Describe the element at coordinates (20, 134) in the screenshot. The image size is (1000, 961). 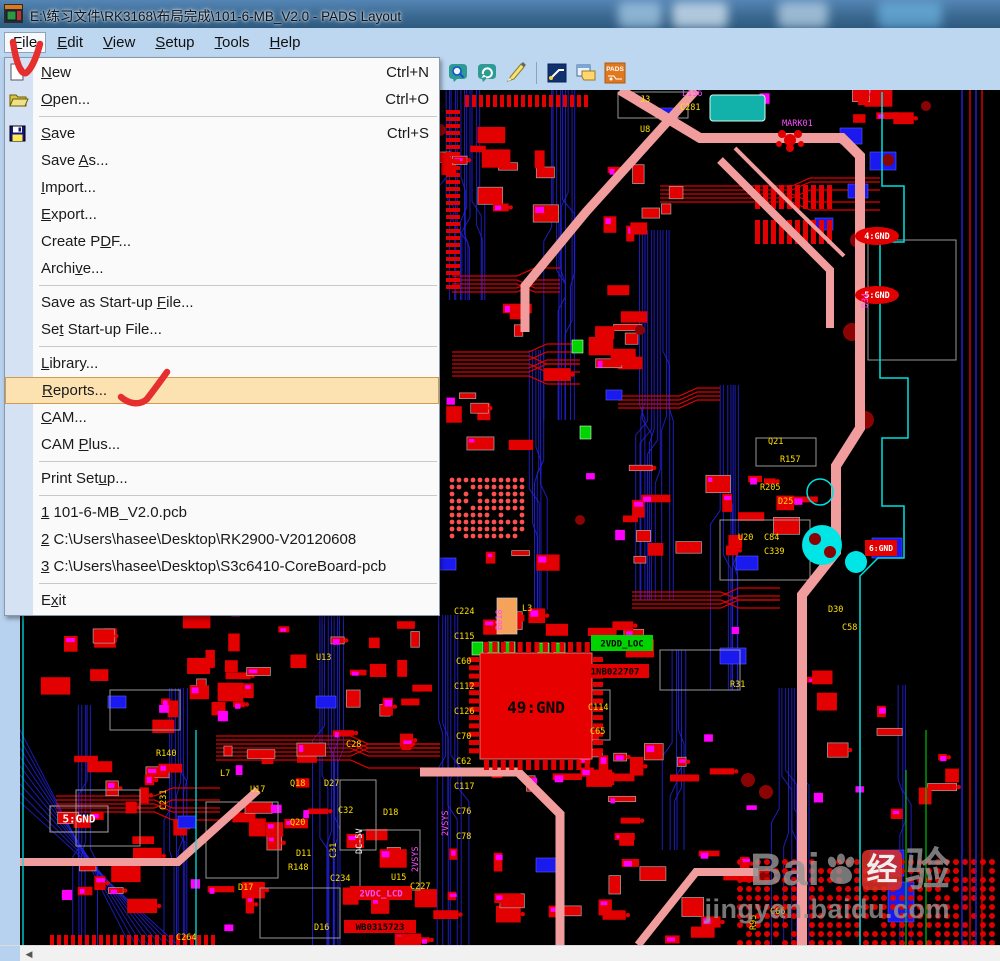
I see `save-floppy-icon` at that location.